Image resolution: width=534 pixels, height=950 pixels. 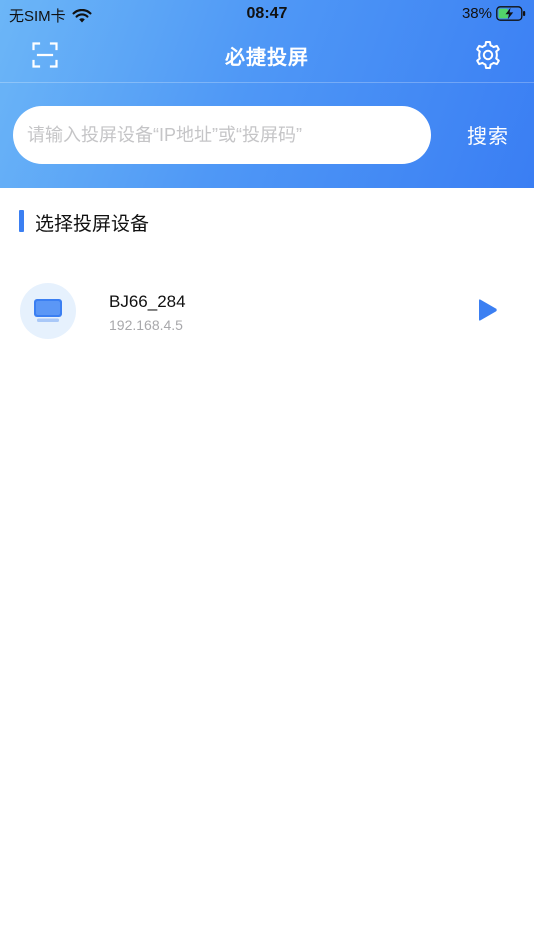 I want to click on device-avatar, so click(x=48, y=311).